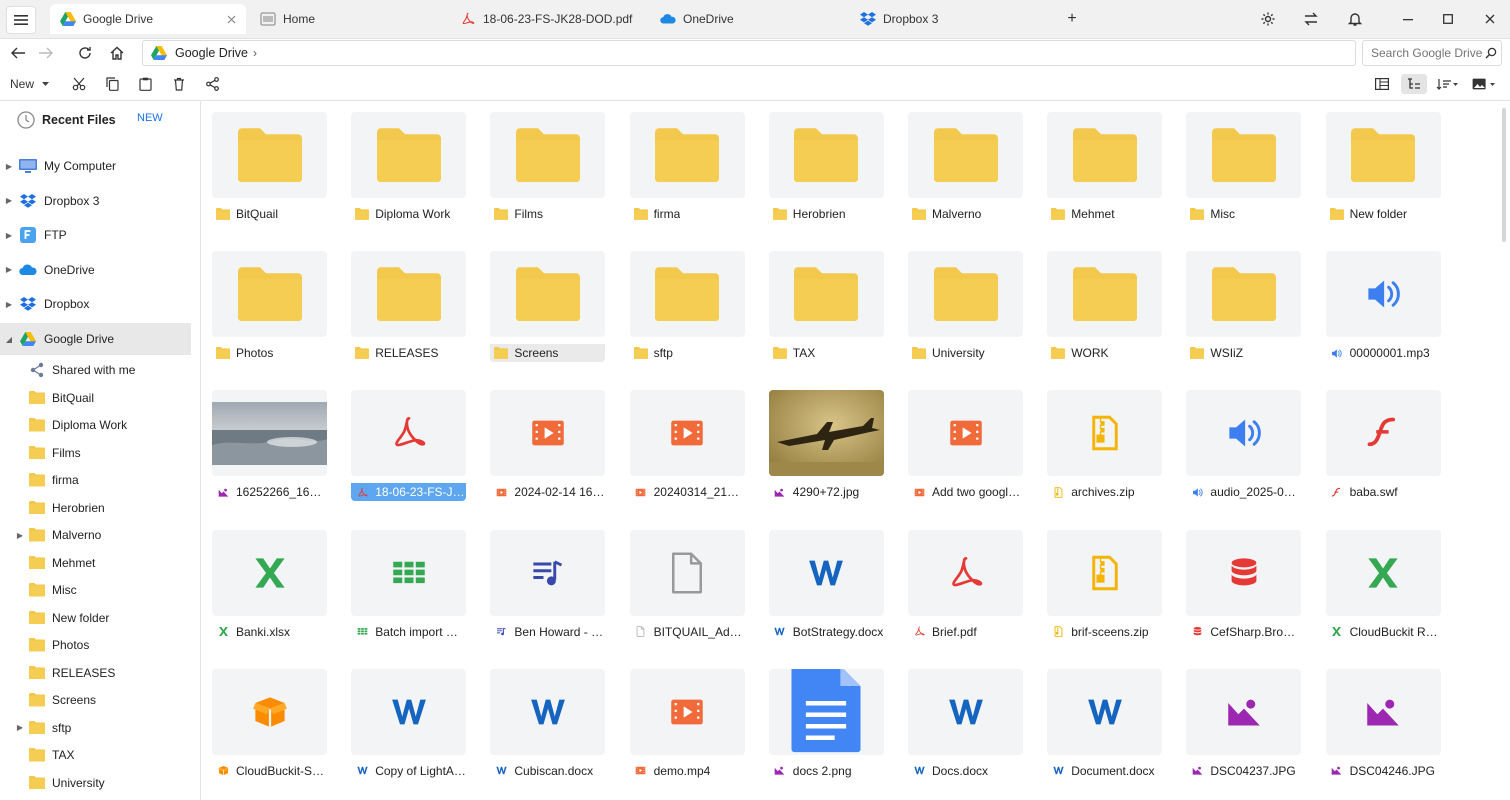 The height and width of the screenshot is (800, 1510). Describe the element at coordinates (548, 308) in the screenshot. I see `folder-tile: Screens` at that location.